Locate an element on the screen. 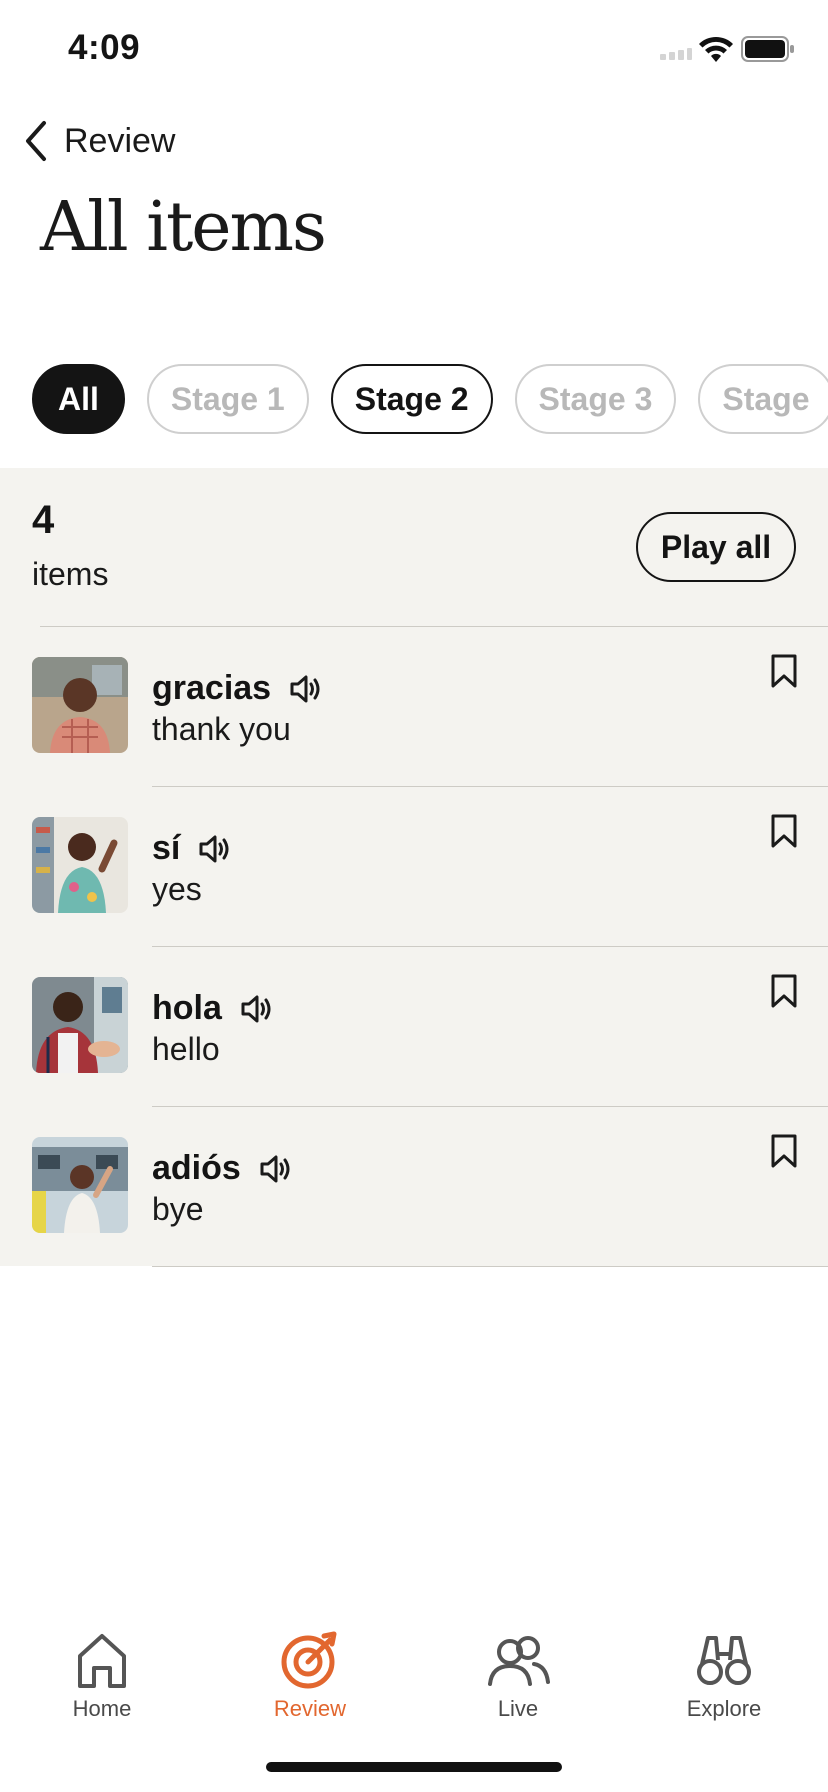  home-indicator is located at coordinates (414, 1767).